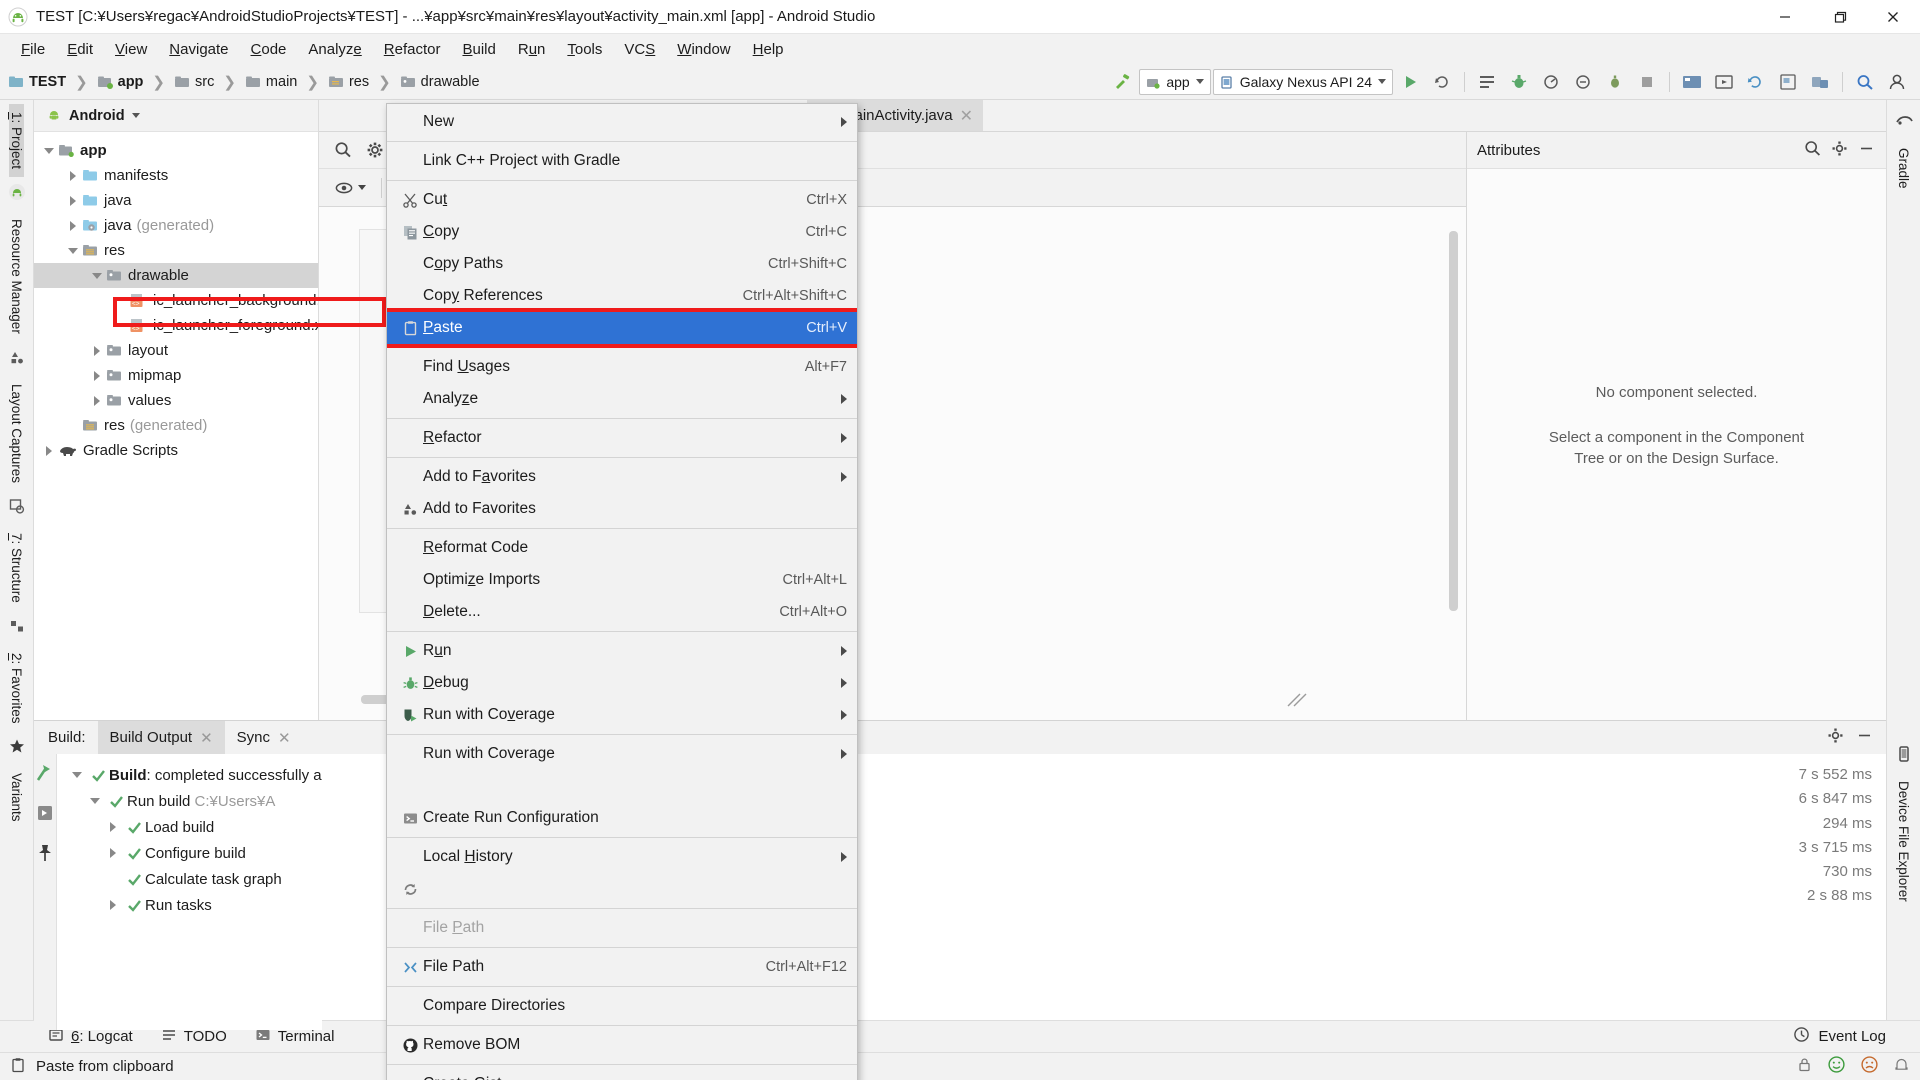 The image size is (1920, 1080). I want to click on menu-item-add-to-favorites: Add to Favorites, so click(622, 477).